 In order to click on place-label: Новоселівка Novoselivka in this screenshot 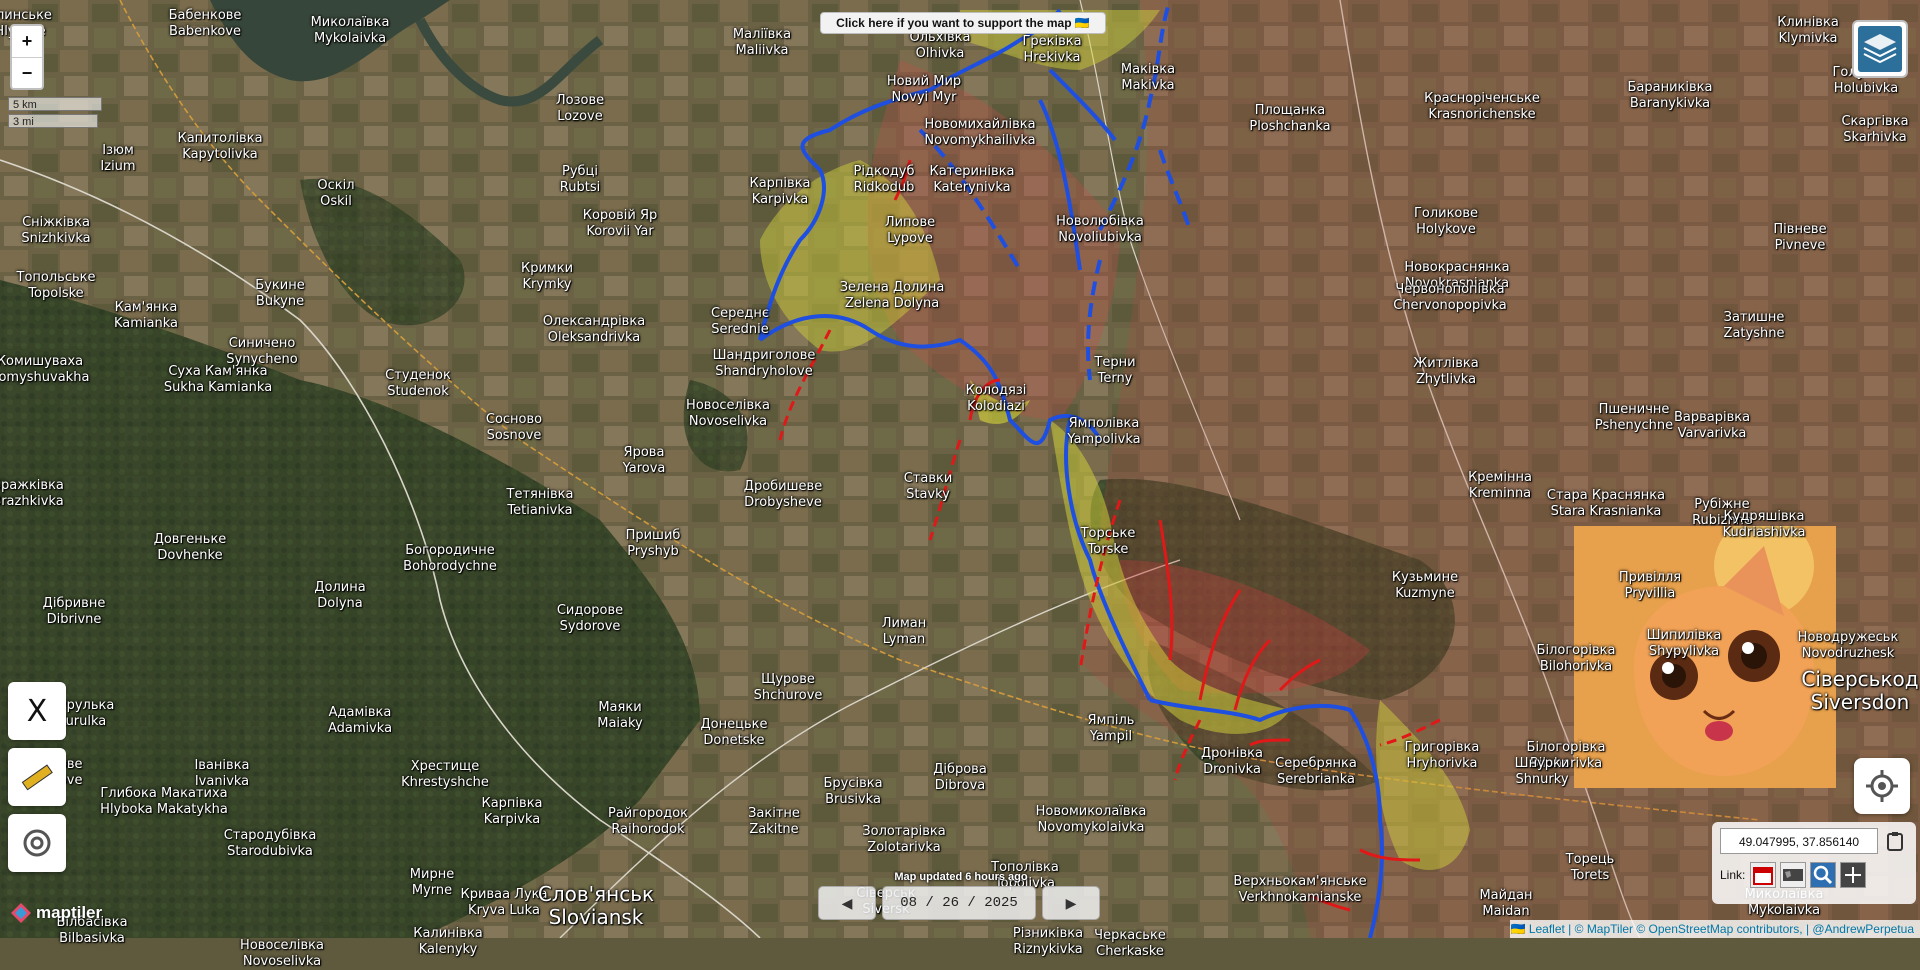, I will do `click(728, 414)`.